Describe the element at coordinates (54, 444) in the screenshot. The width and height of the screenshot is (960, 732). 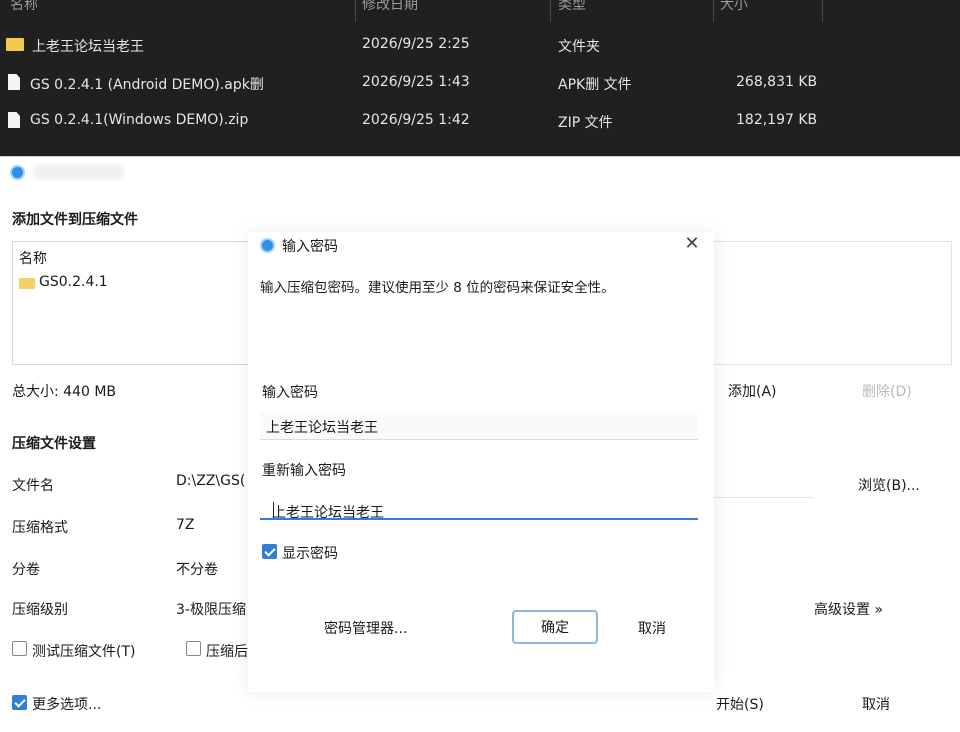
I see `settings-heading: 压缩文件设置` at that location.